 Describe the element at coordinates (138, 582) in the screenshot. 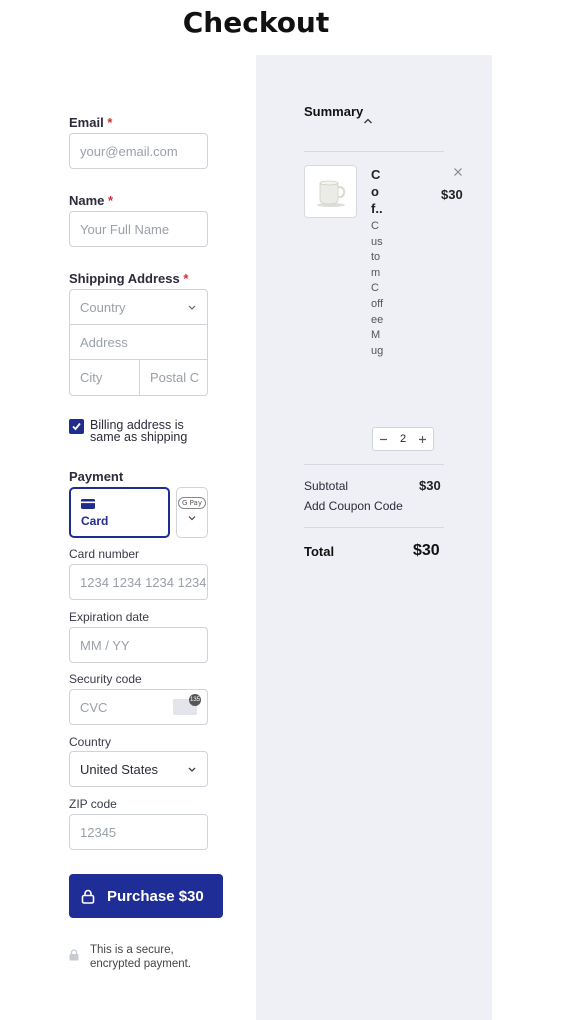

I see `card-number-field: 1234 1234 1234 1234` at that location.